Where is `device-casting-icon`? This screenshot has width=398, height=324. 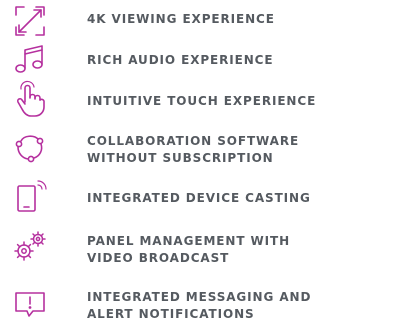
device-casting-icon is located at coordinates (30, 196).